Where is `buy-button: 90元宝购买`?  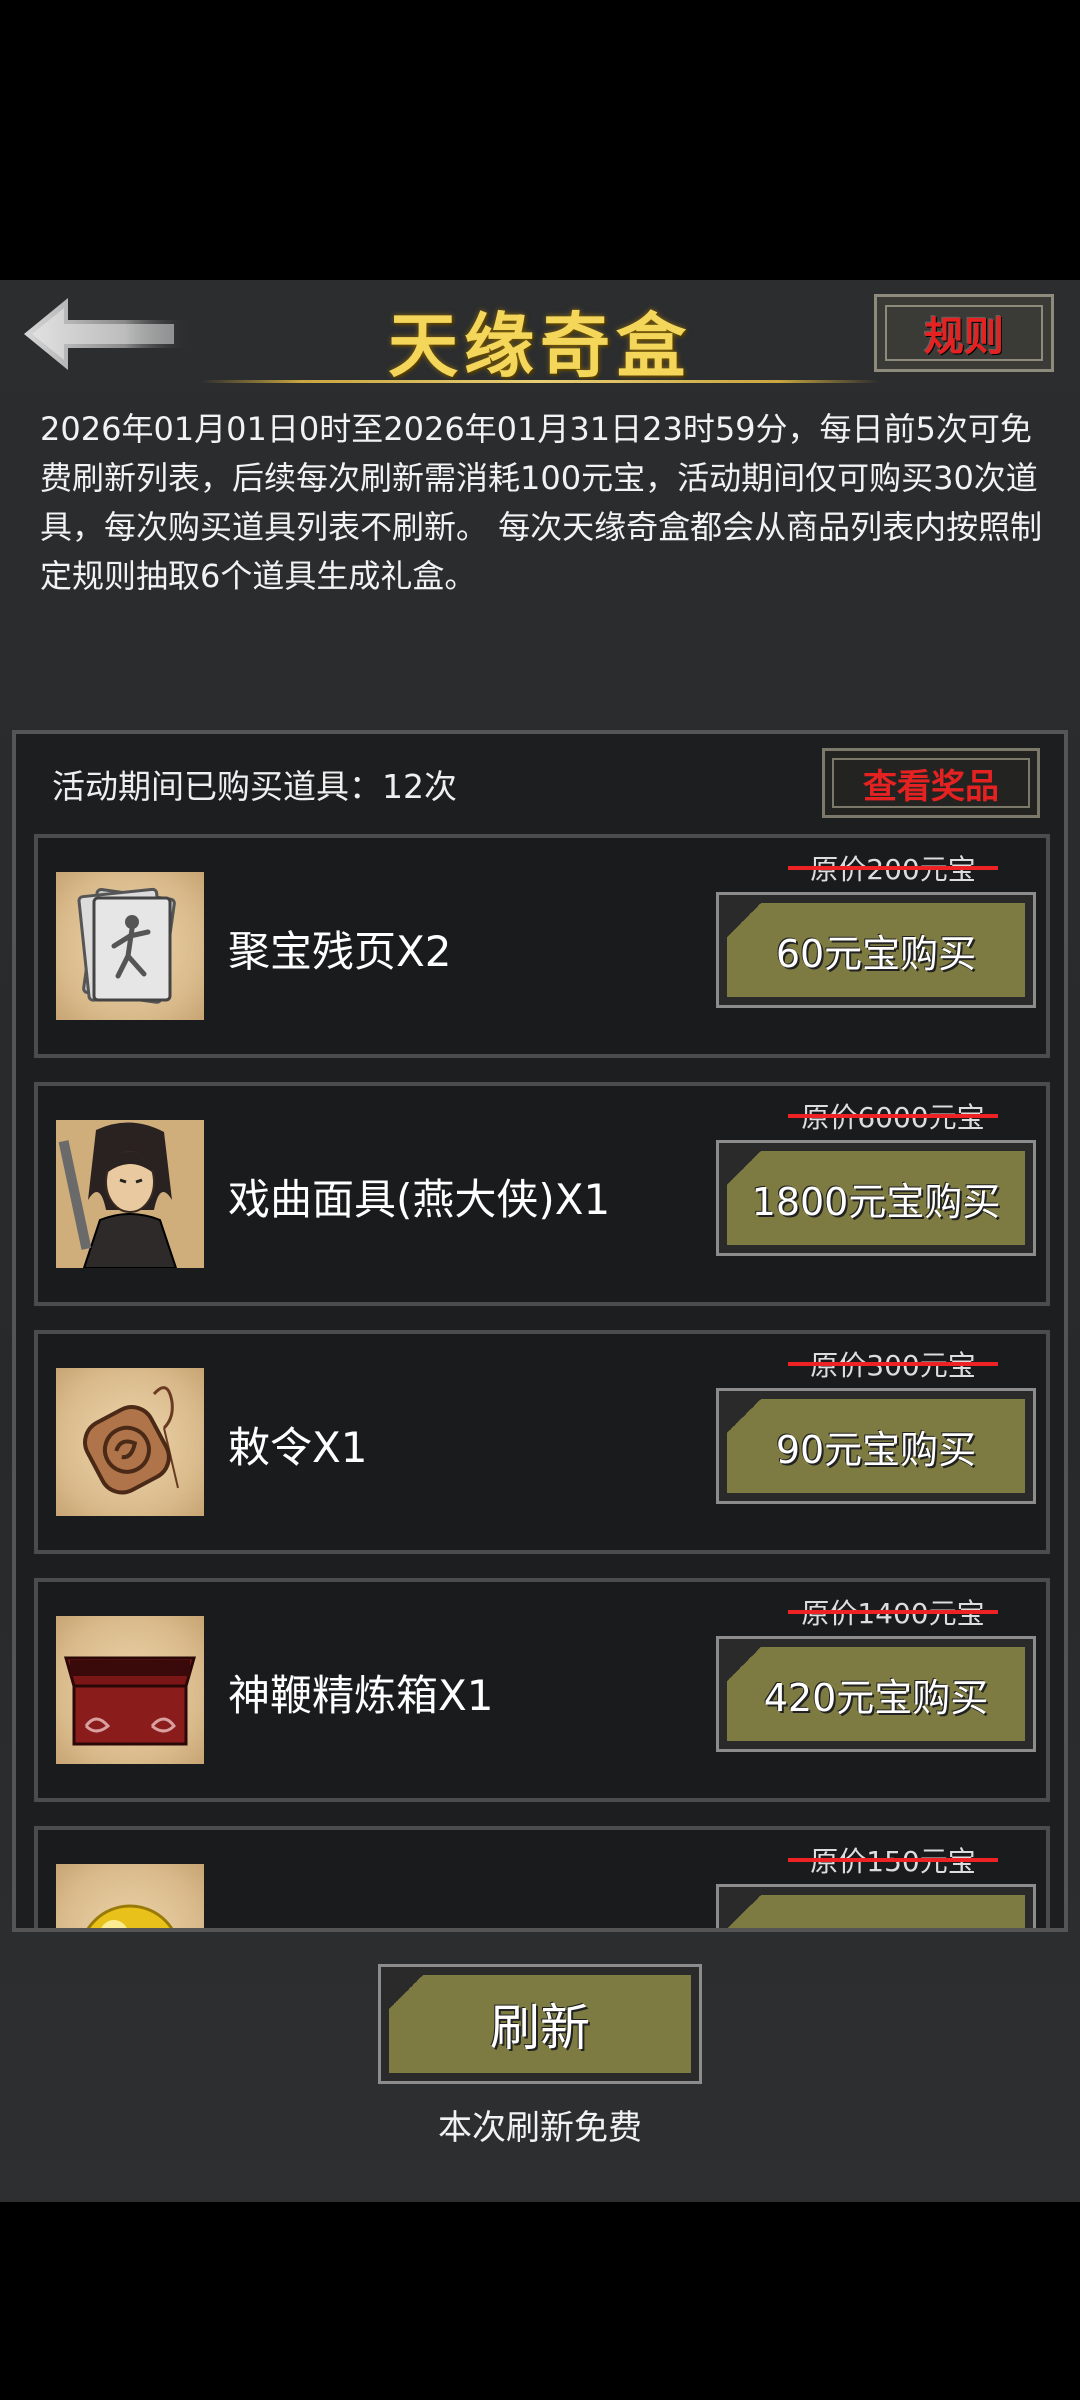
buy-button: 90元宝购买 is located at coordinates (876, 1446).